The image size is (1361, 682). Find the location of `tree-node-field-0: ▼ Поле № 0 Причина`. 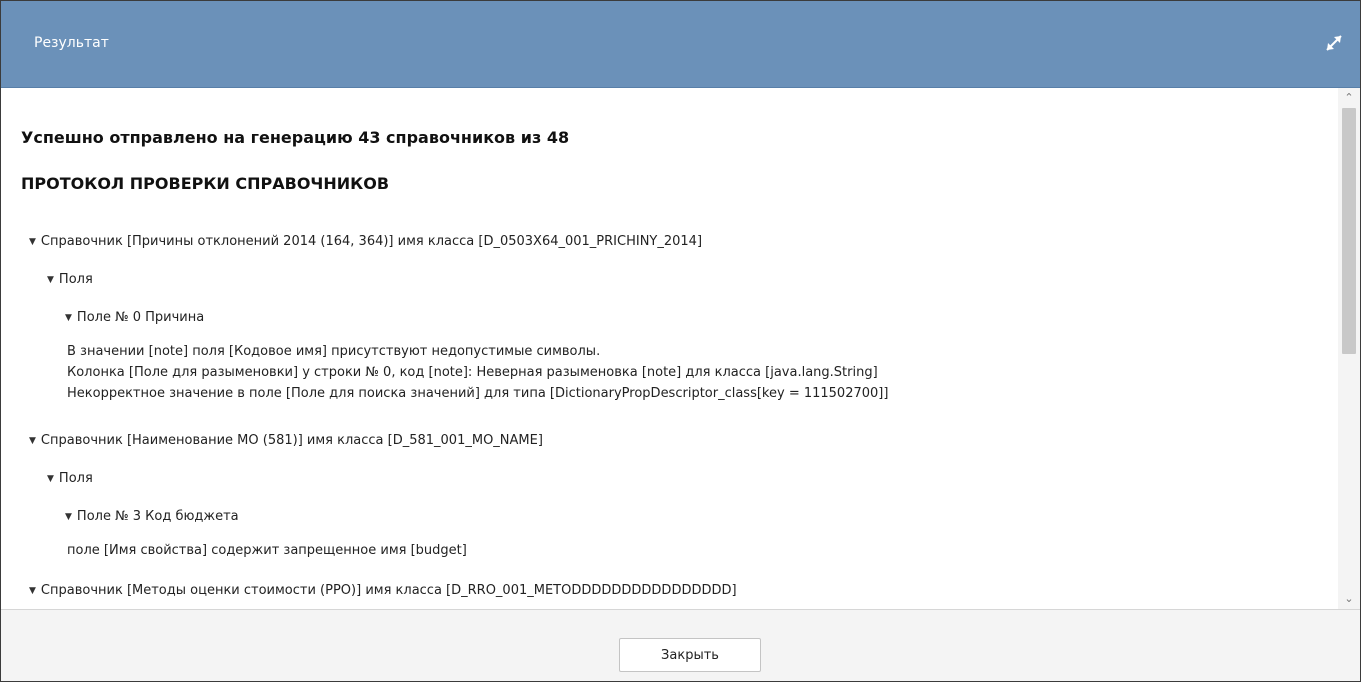

tree-node-field-0: ▼ Поле № 0 Причина is located at coordinates (134, 317).